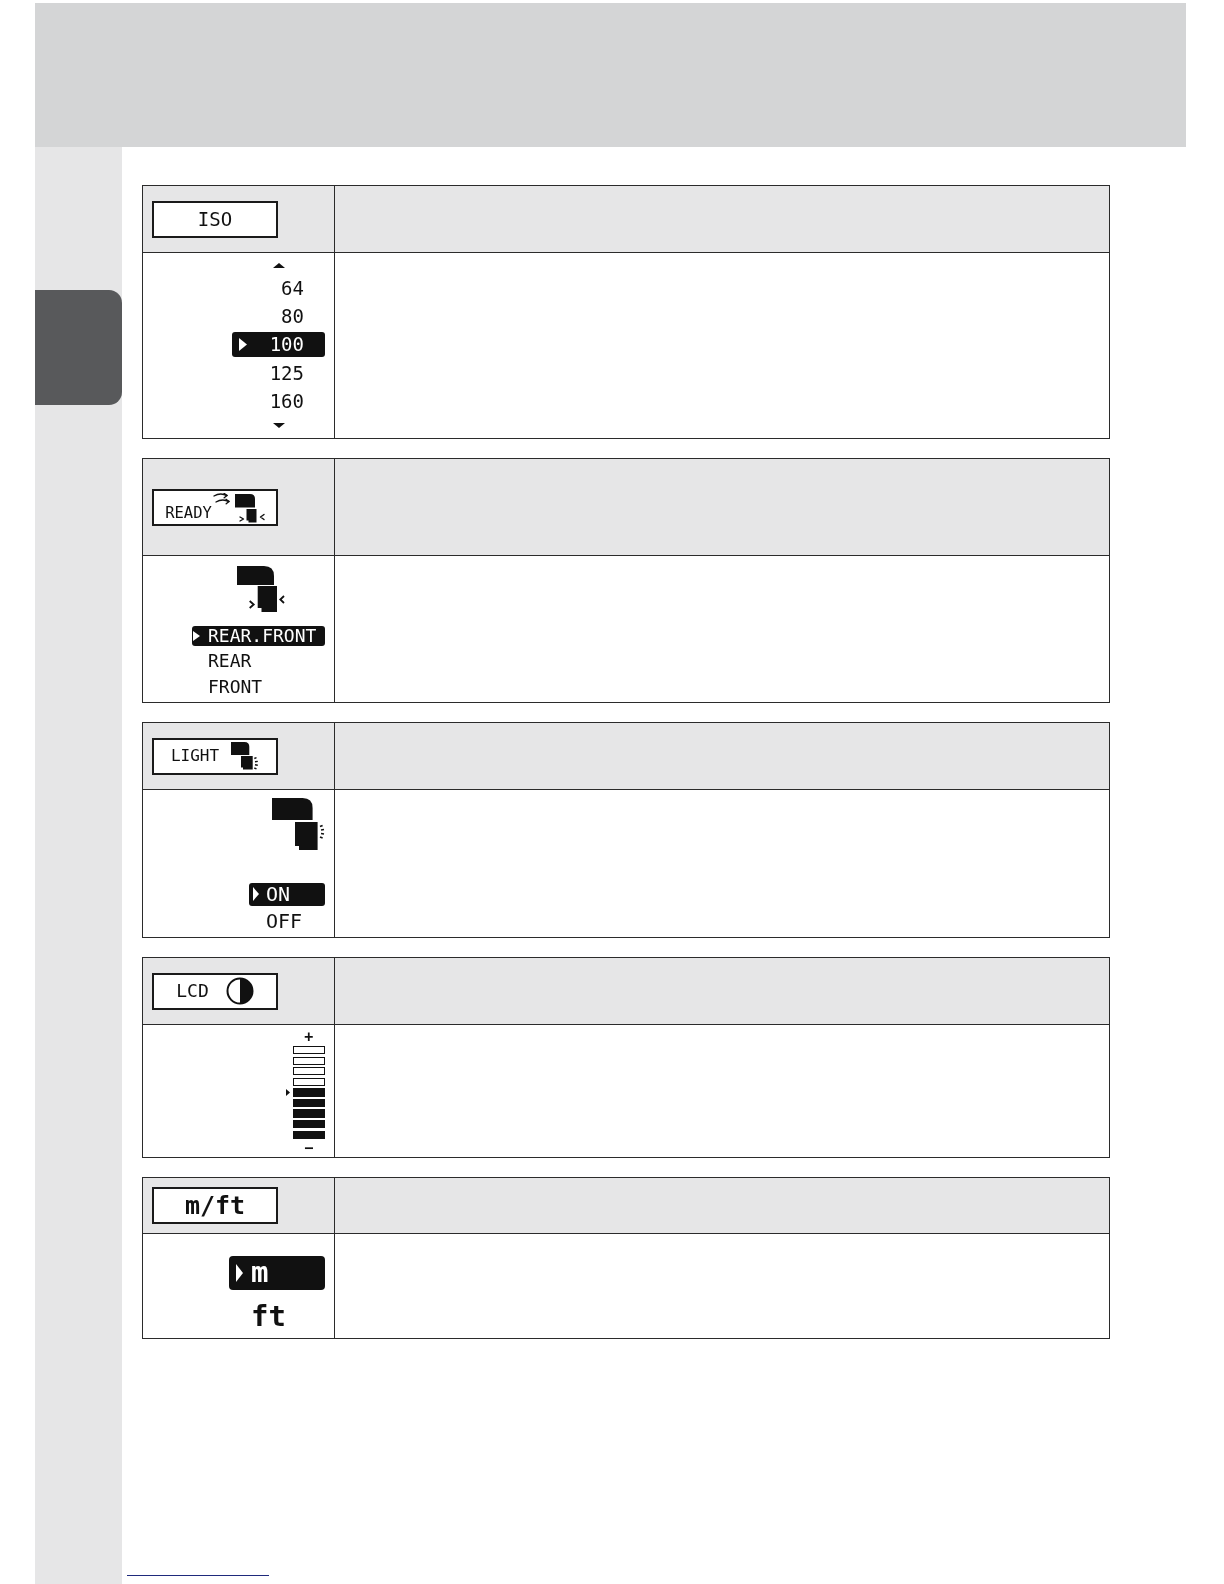  I want to click on display-label: ISO, so click(215, 219).